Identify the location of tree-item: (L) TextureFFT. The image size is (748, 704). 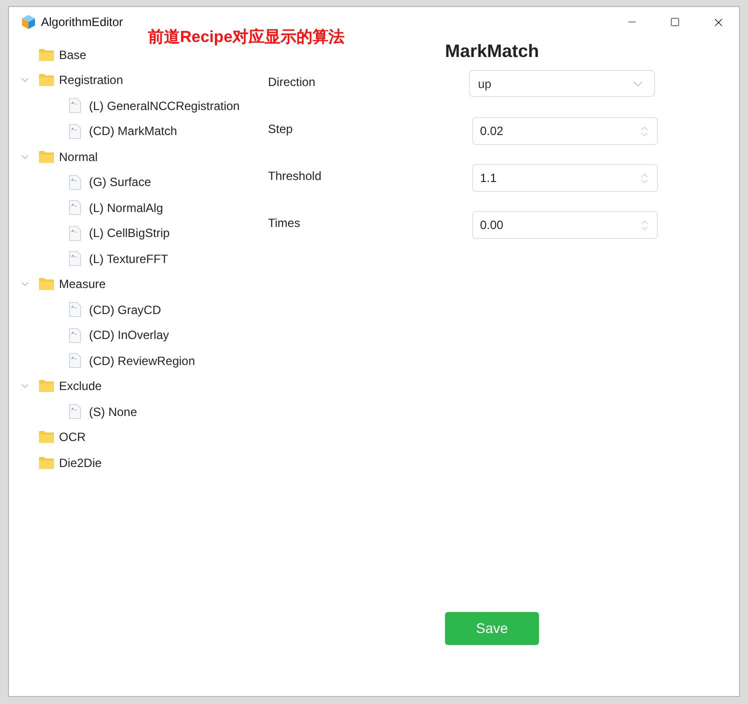
(128, 259).